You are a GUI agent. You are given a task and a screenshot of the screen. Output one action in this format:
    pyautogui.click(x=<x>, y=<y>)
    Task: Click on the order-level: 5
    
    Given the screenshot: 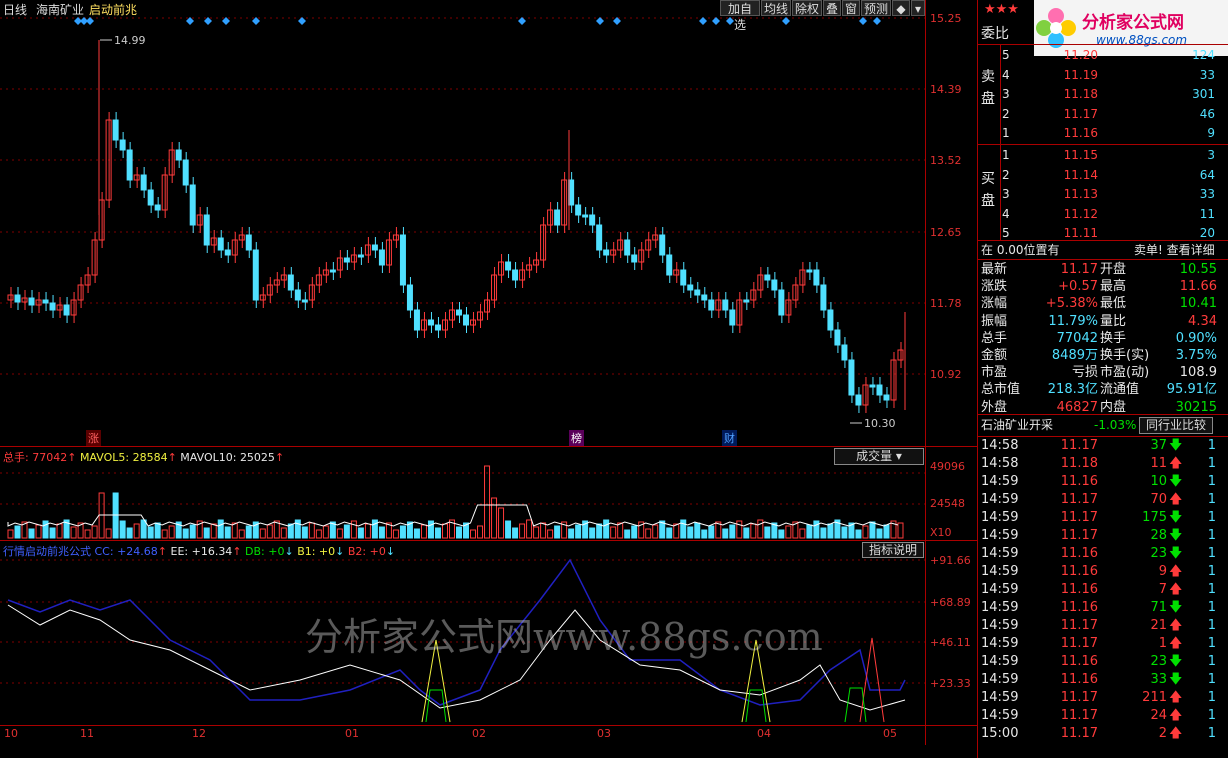 What is the action you would take?
    pyautogui.click(x=1006, y=233)
    